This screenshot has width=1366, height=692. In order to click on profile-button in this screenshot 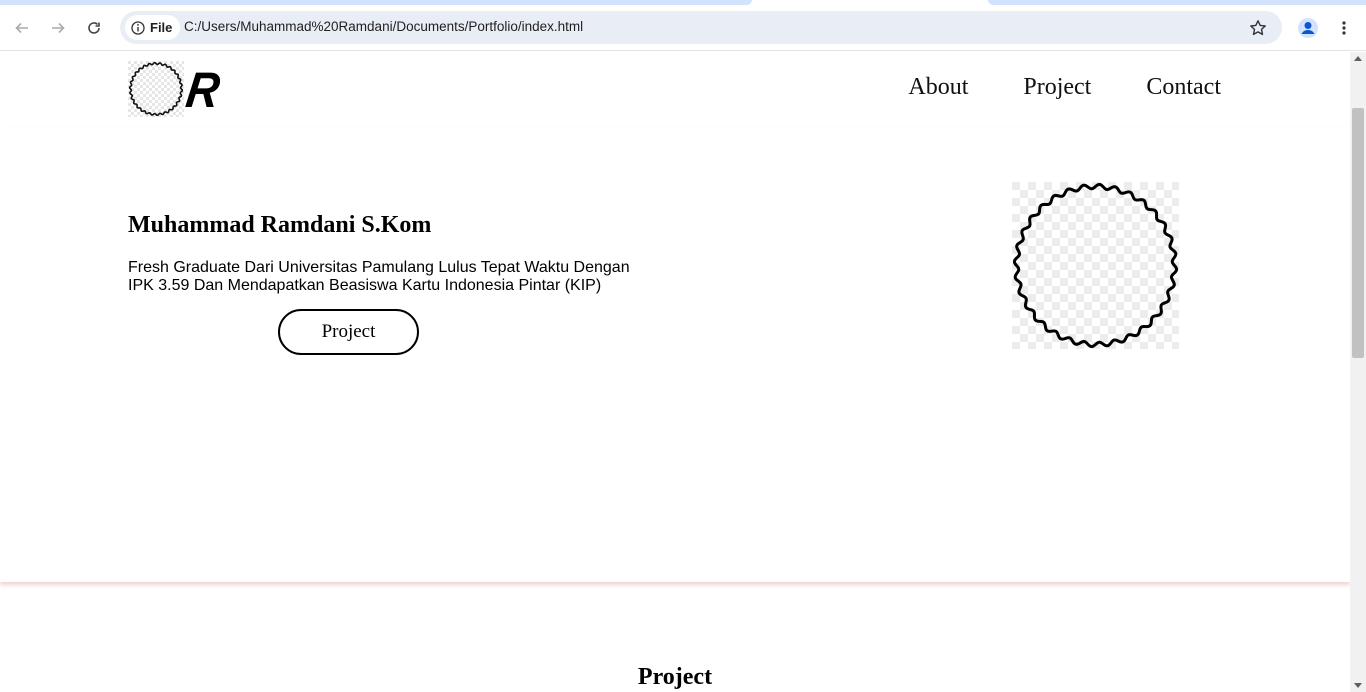, I will do `click(1308, 28)`.